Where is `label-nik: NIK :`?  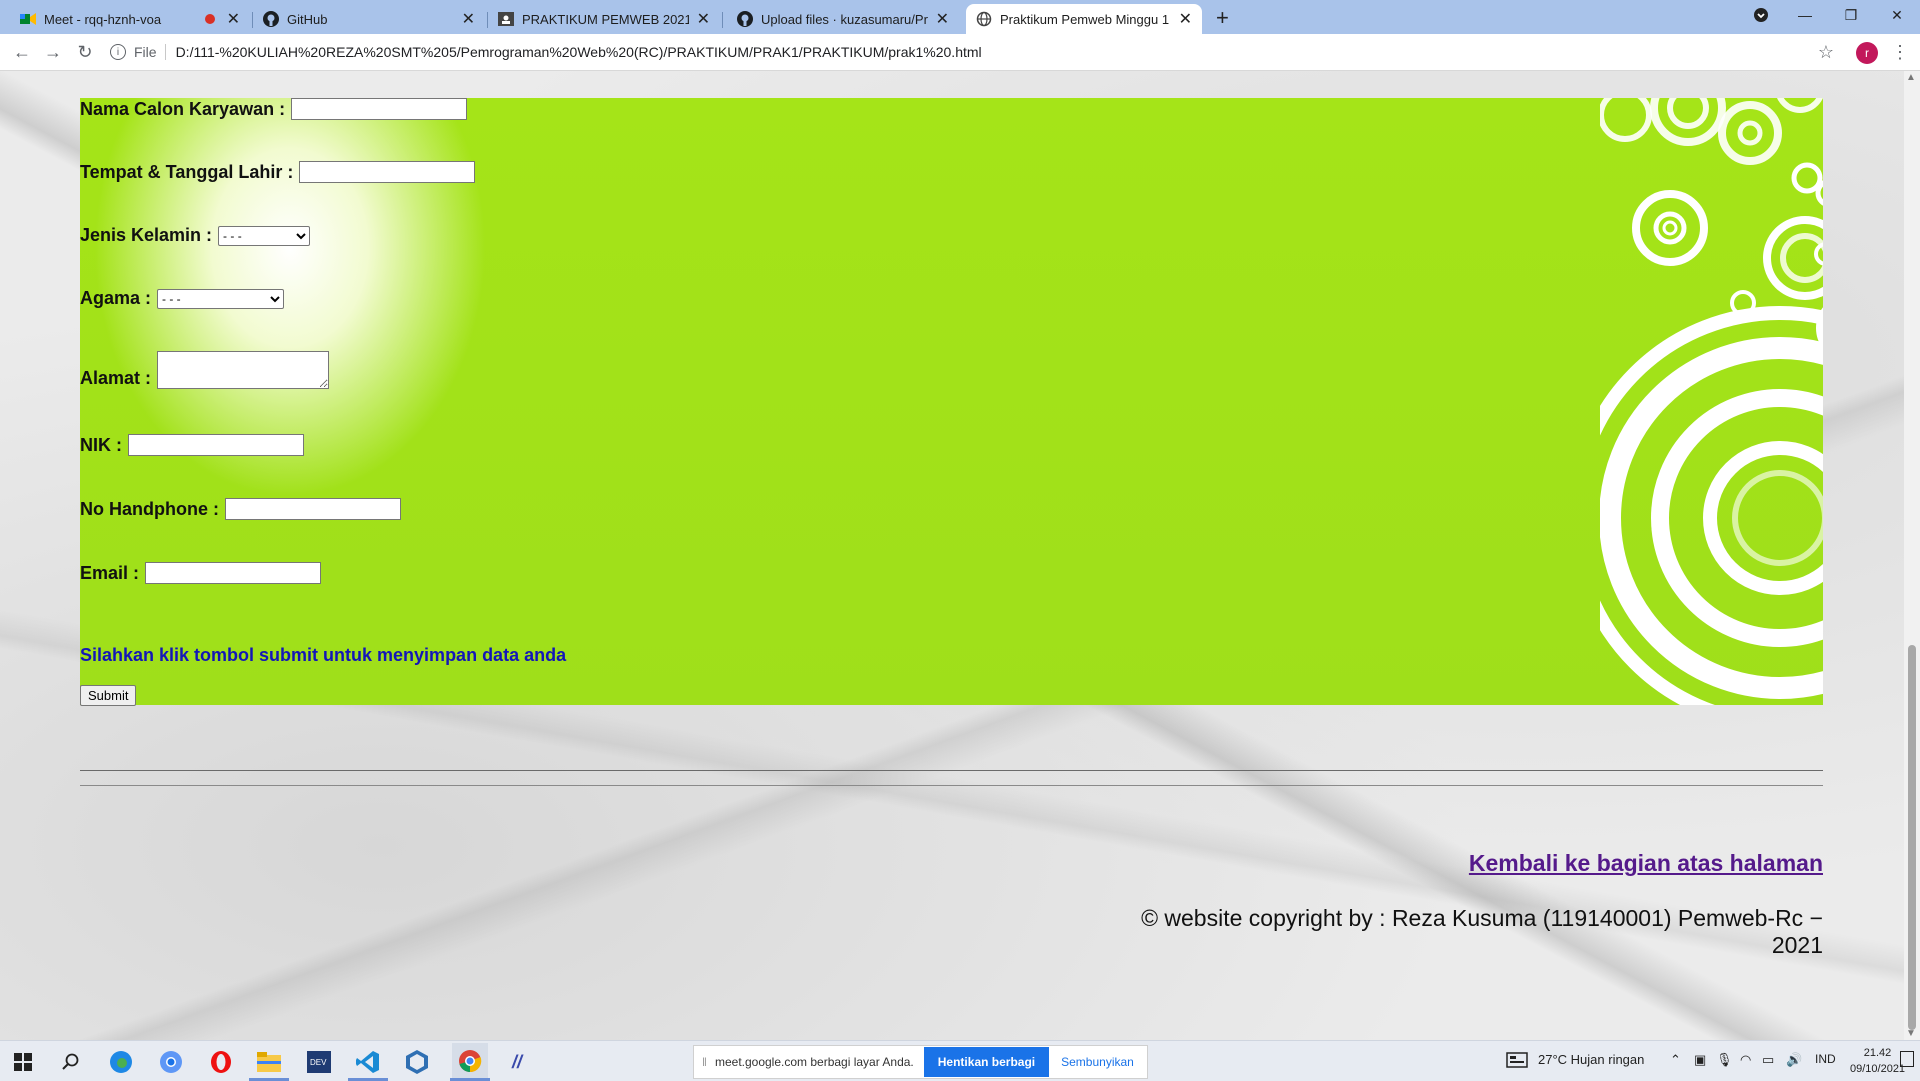
label-nik: NIK : is located at coordinates (101, 444).